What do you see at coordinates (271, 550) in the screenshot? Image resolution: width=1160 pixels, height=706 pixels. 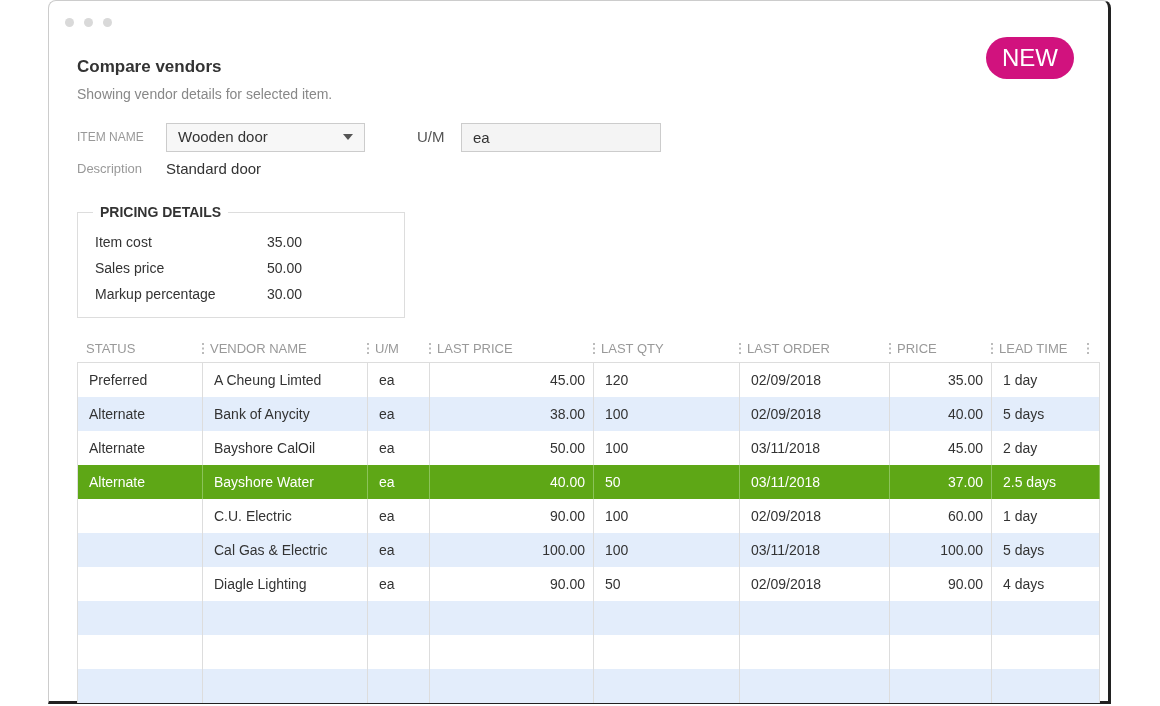 I see `table-cell-text: Cal Gas & Electric` at bounding box center [271, 550].